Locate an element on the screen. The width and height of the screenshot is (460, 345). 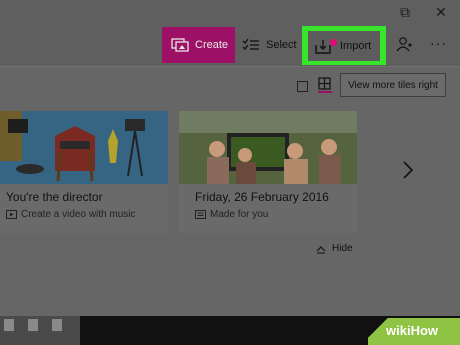
more-options-icon: ··· is located at coordinates (438, 43).